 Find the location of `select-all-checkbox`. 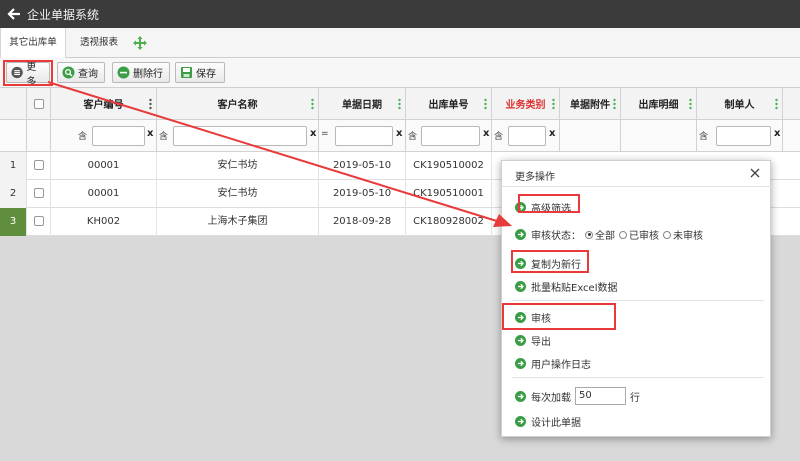

select-all-checkbox is located at coordinates (38, 103).